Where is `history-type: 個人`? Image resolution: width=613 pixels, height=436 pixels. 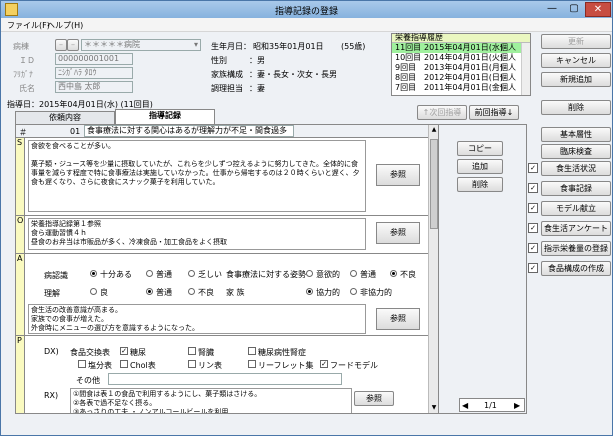 history-type: 個人 is located at coordinates (508, 77).